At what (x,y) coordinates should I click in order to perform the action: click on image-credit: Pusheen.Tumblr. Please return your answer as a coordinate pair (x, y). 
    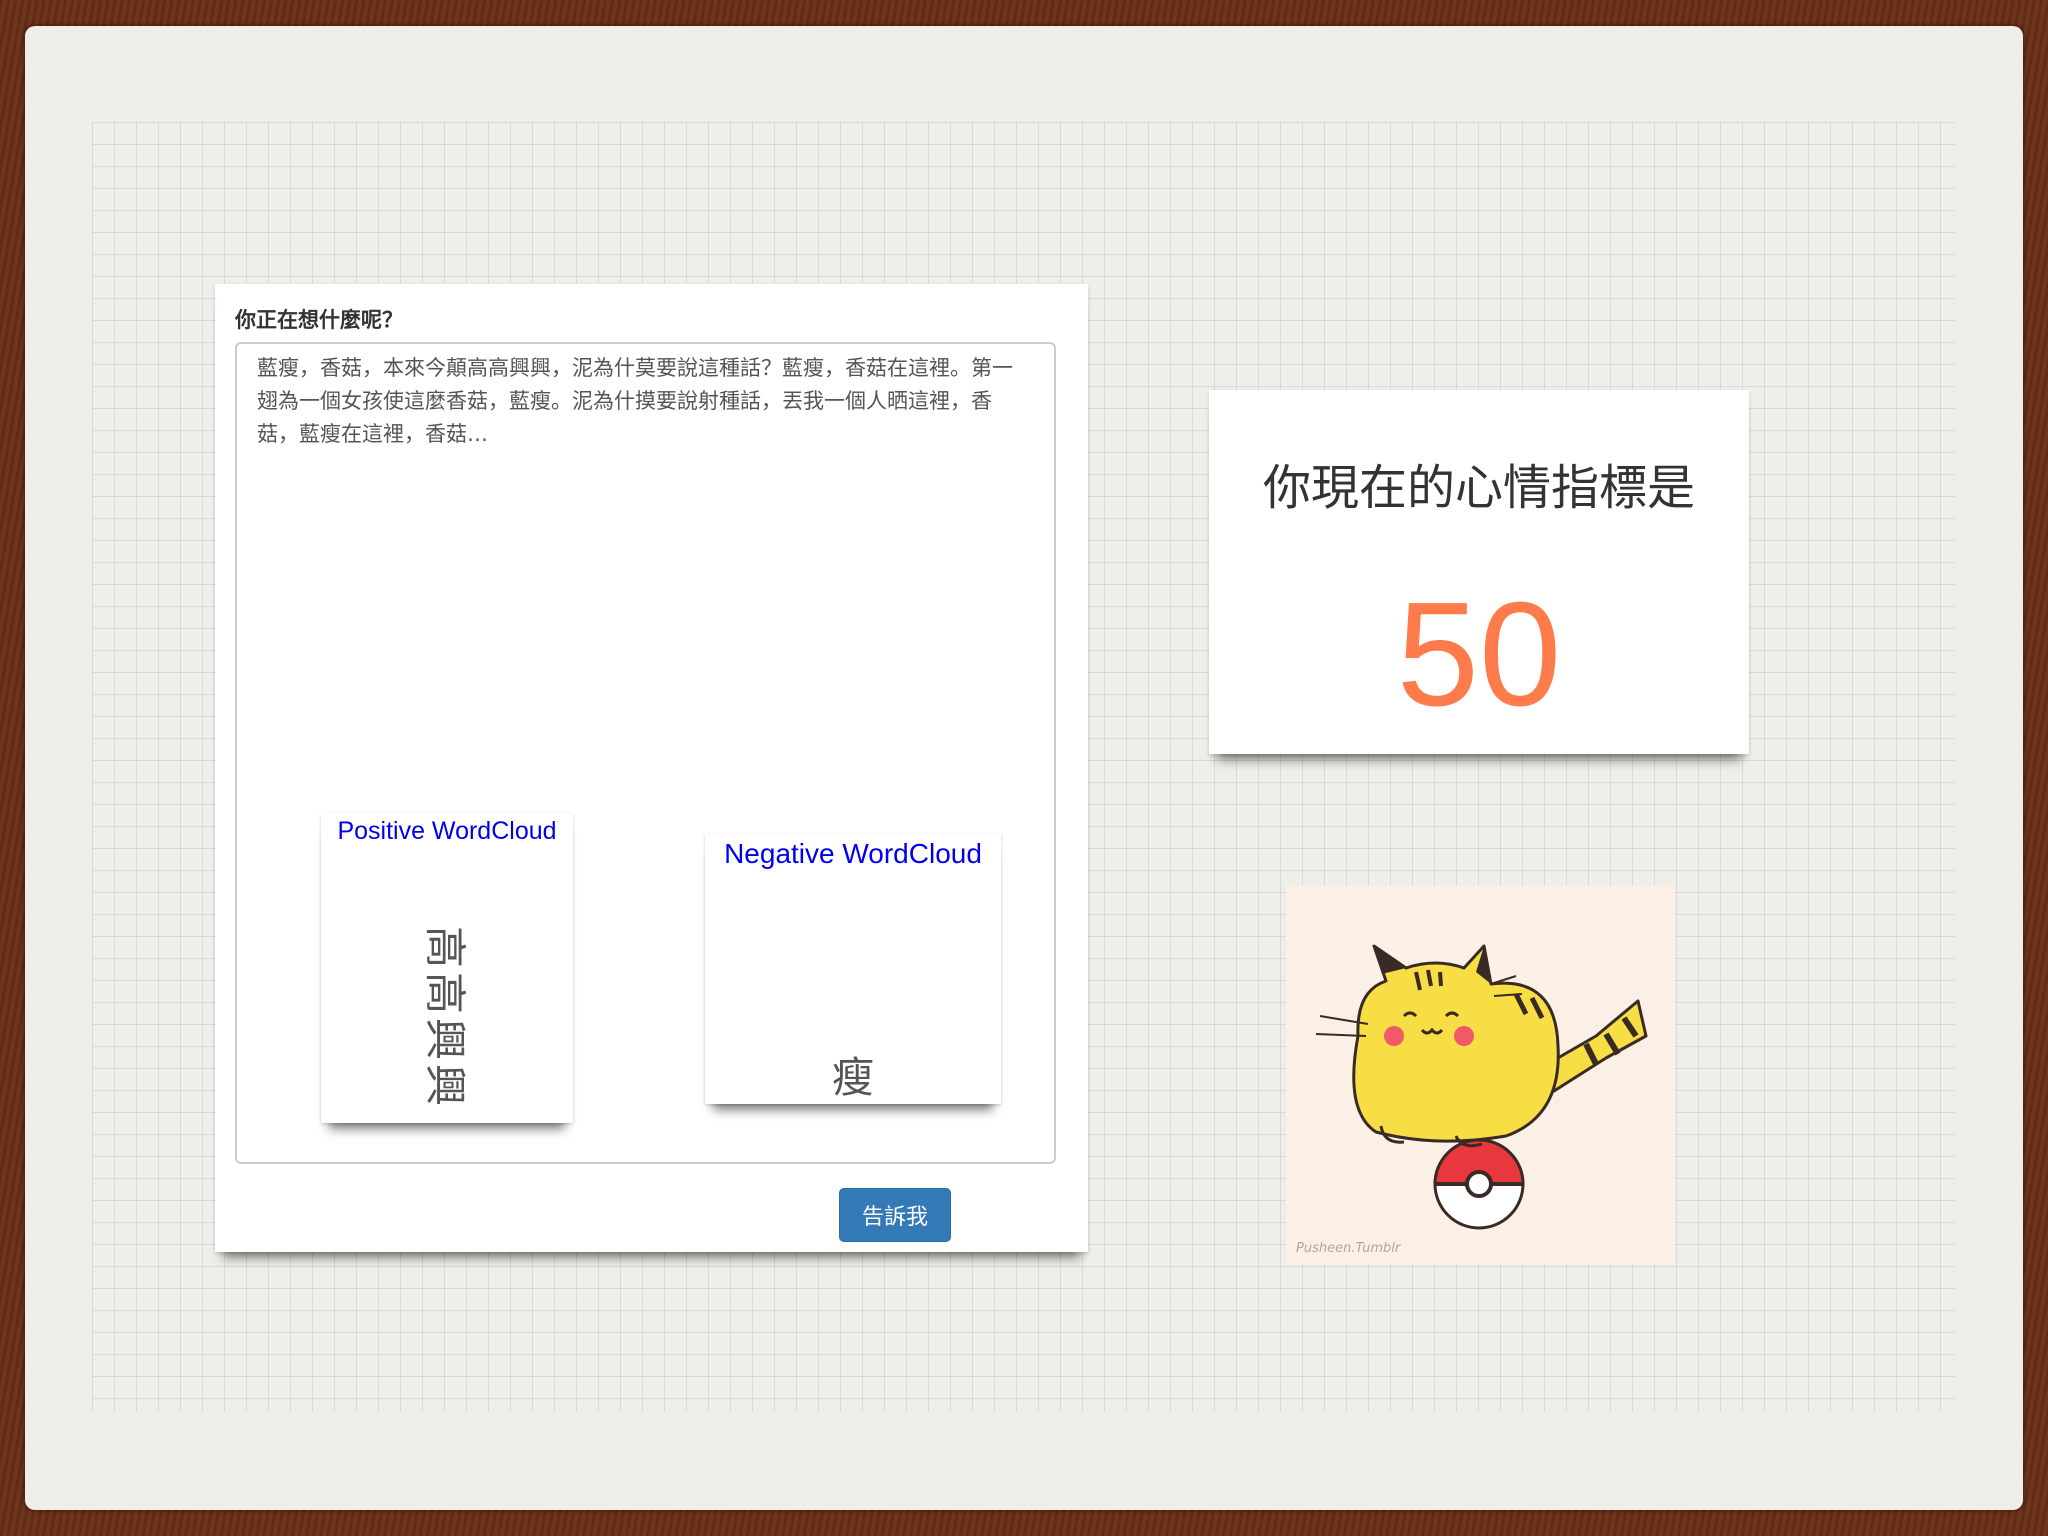
    Looking at the image, I should click on (1348, 1248).